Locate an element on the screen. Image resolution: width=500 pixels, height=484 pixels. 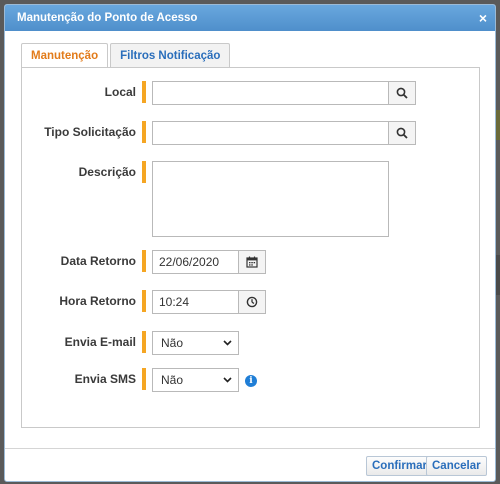
dialog-title: Manutenção do Ponto de Acesso is located at coordinates (107, 18).